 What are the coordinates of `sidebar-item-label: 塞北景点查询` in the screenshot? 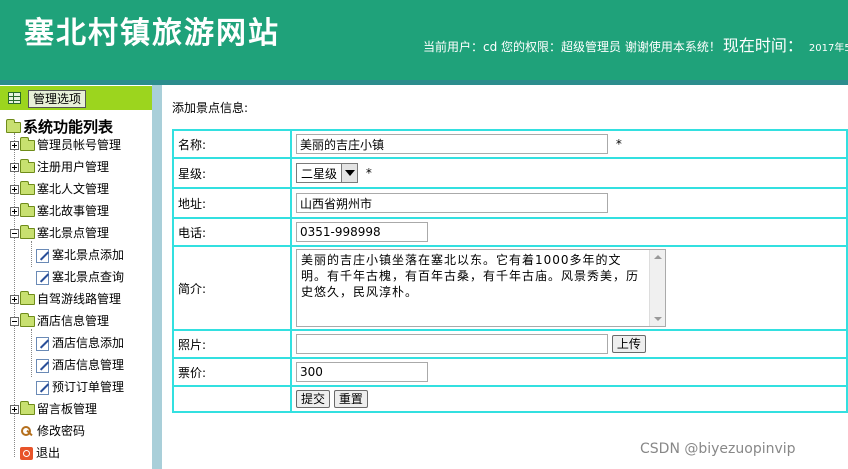 It's located at (88, 277).